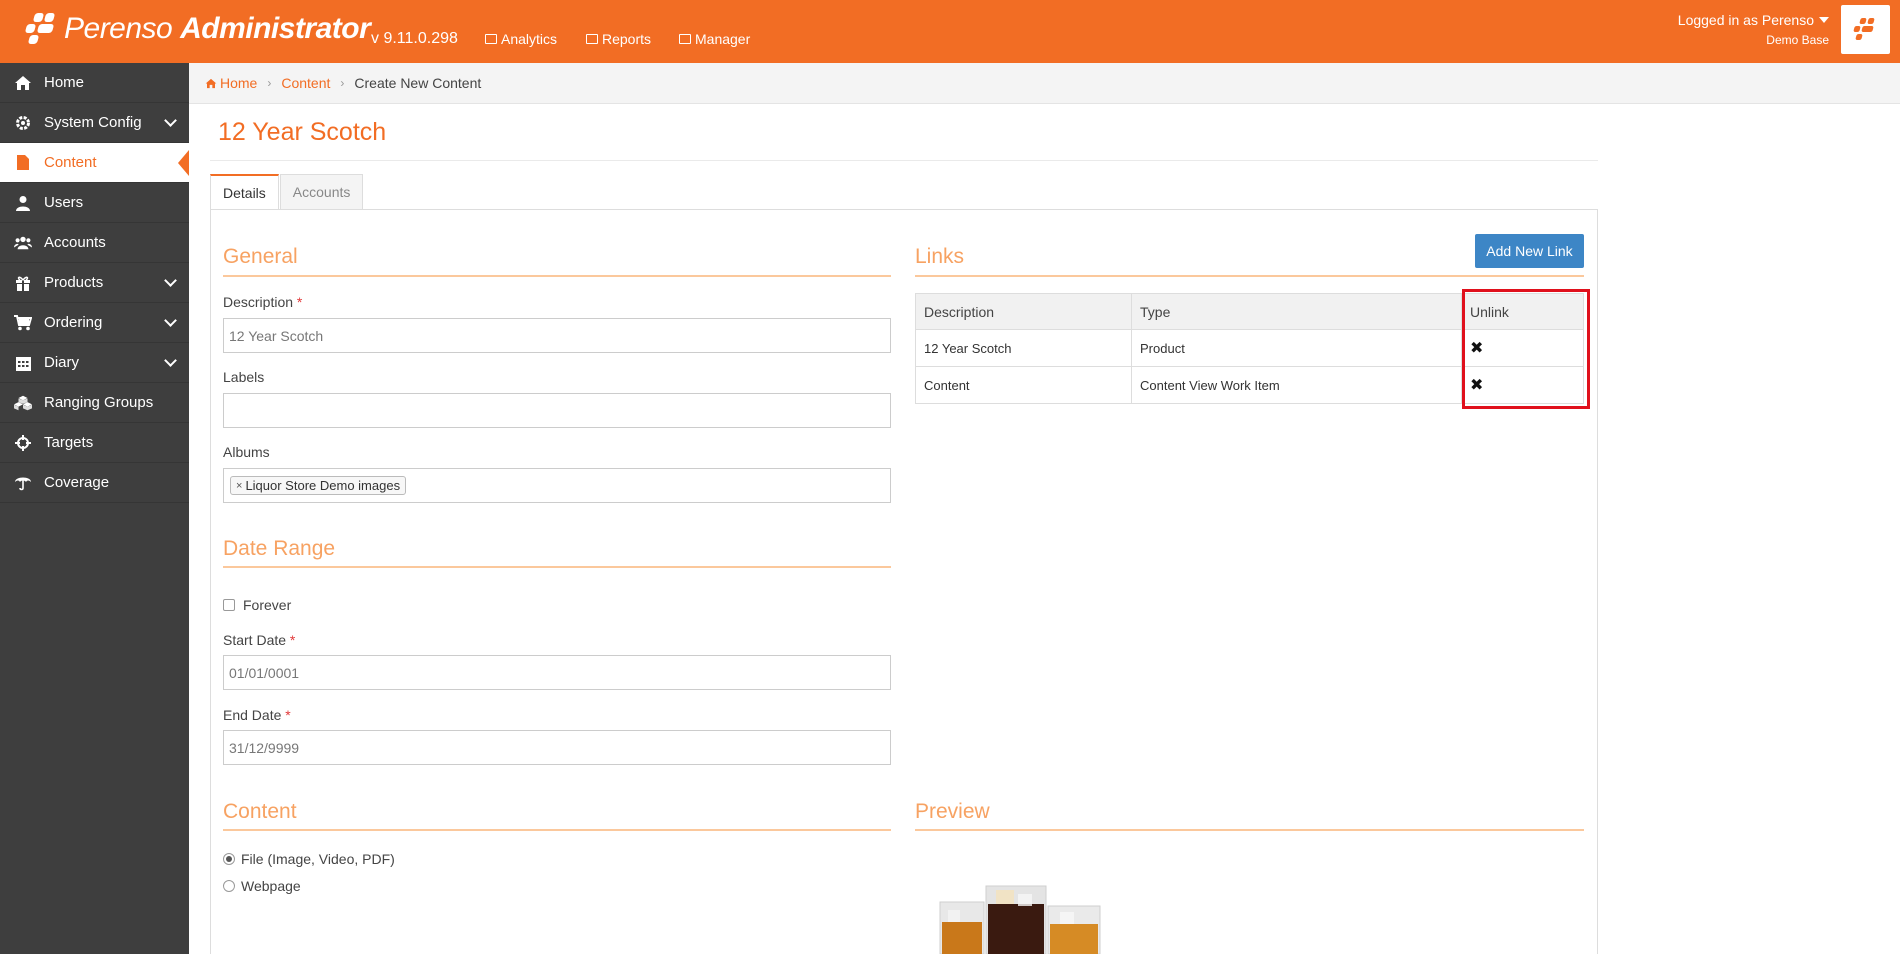 Image resolution: width=1900 pixels, height=954 pixels. What do you see at coordinates (23, 443) in the screenshot?
I see `crosshair-icon` at bounding box center [23, 443].